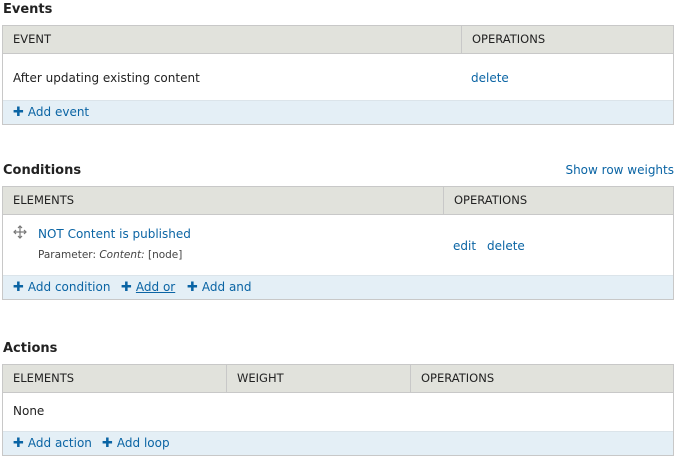 The width and height of the screenshot is (678, 460). I want to click on add-and-button: ✚ Add and, so click(219, 287).